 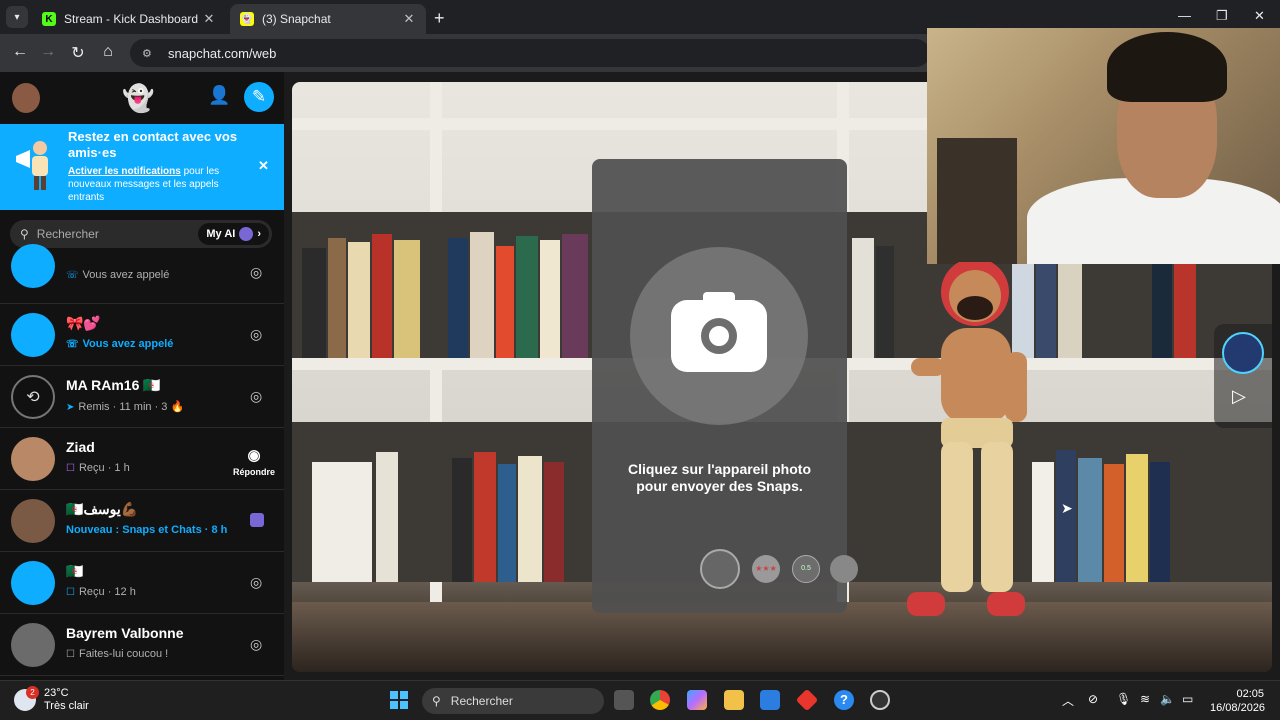 What do you see at coordinates (967, 439) in the screenshot?
I see `bitmoji-avatar` at bounding box center [967, 439].